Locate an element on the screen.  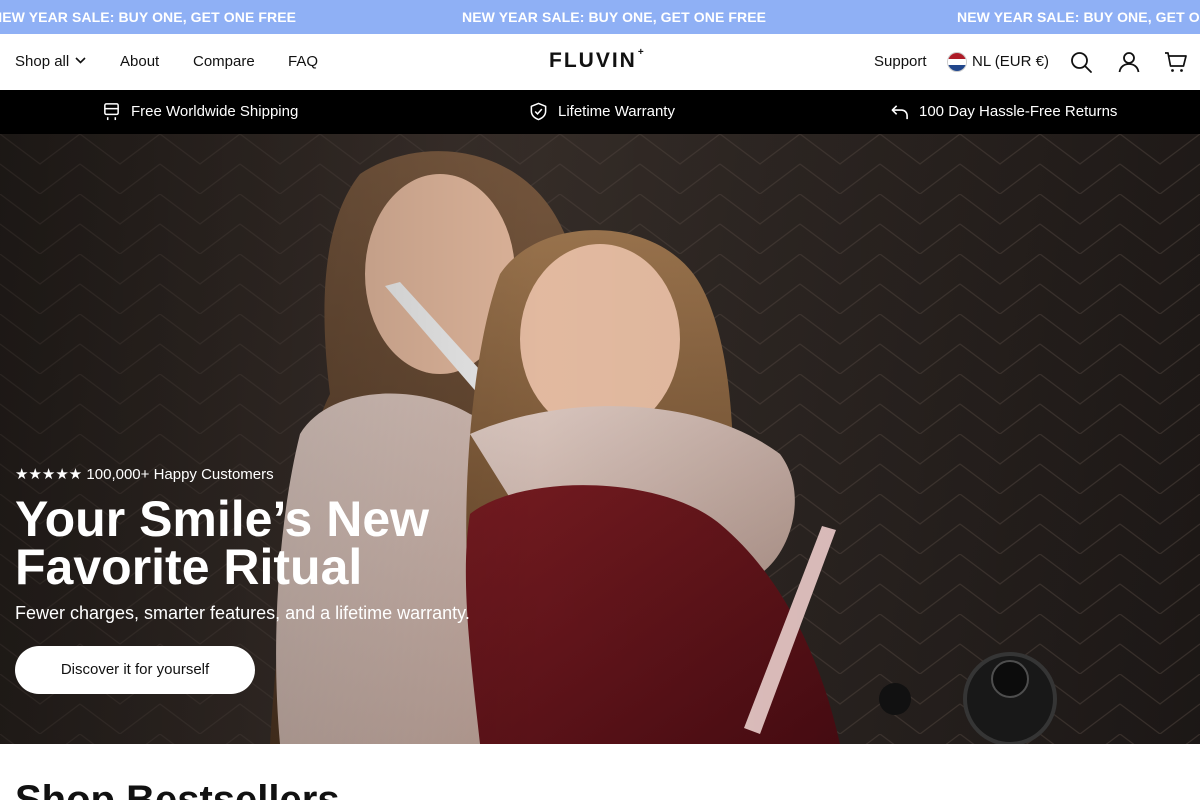
return-arrow-icon is located at coordinates (899, 112).